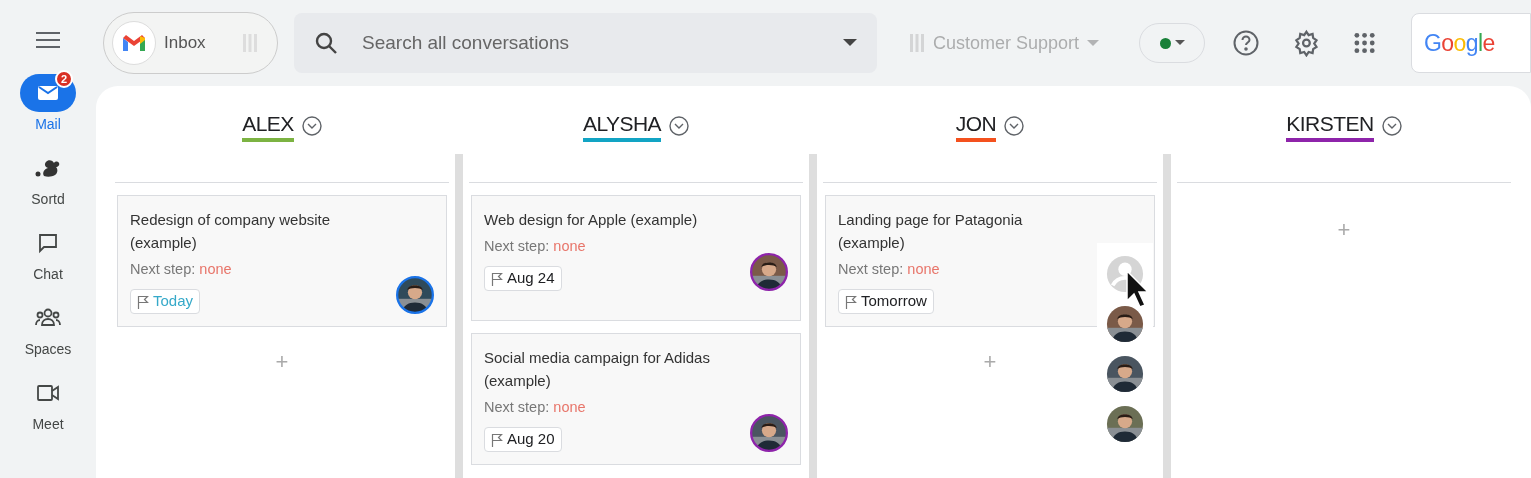 Image resolution: width=1531 pixels, height=478 pixels. I want to click on card-title: Landing page for Patagonia (example), so click(931, 231).